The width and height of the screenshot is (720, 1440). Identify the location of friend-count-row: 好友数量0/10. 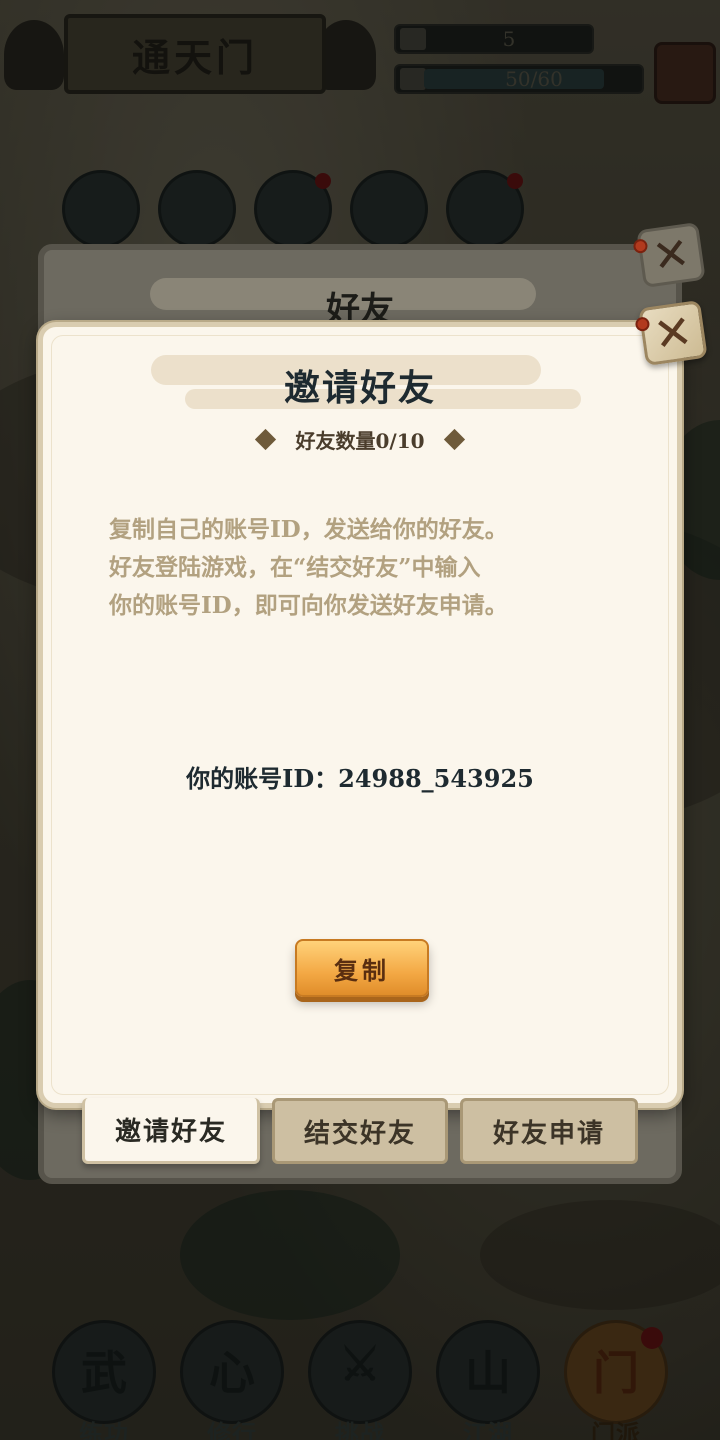
(360, 439).